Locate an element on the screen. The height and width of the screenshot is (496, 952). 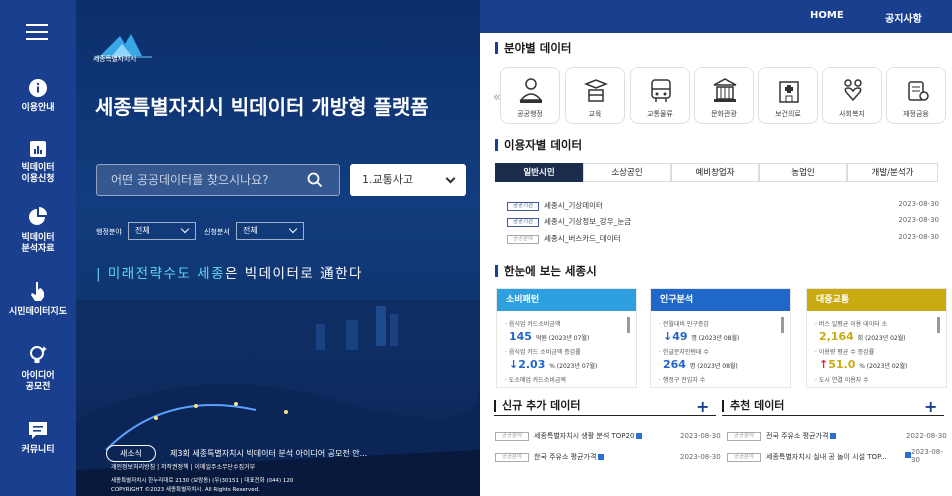
card-header: 대중교통 is located at coordinates (876, 300).